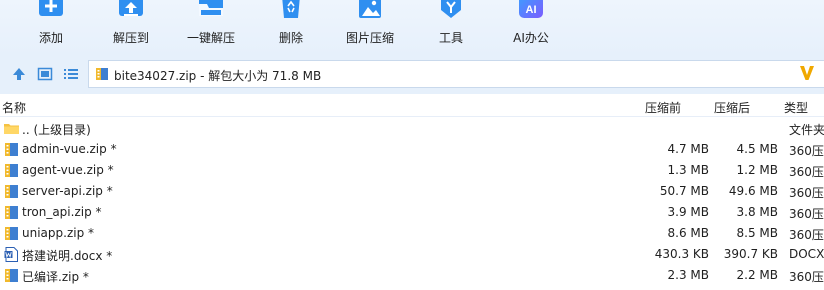 This screenshot has height=290, width=824. Describe the element at coordinates (451, 9) in the screenshot. I see `tools-icon` at that location.